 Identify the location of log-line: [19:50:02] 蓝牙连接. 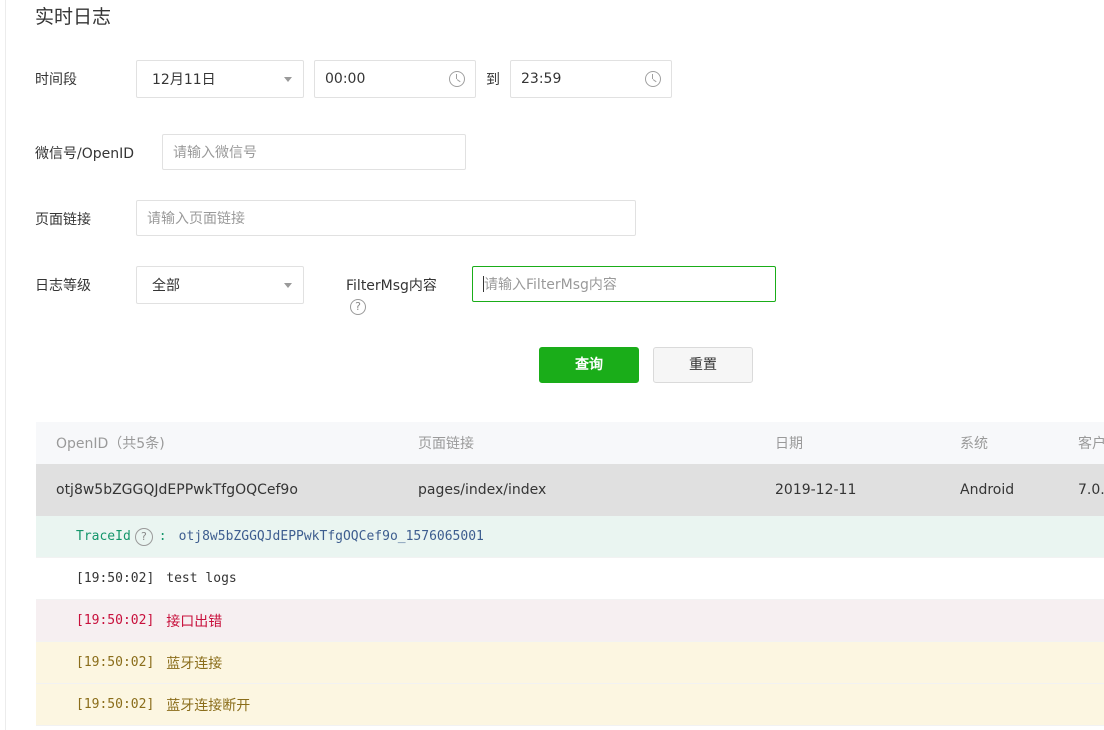
(570, 663).